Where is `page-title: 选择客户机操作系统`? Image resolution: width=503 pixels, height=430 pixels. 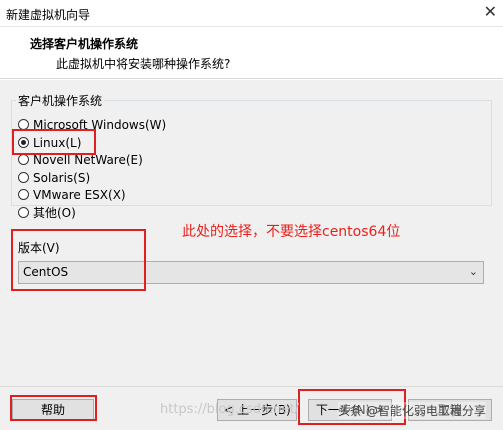 page-title: 选择客户机操作系统 is located at coordinates (84, 44).